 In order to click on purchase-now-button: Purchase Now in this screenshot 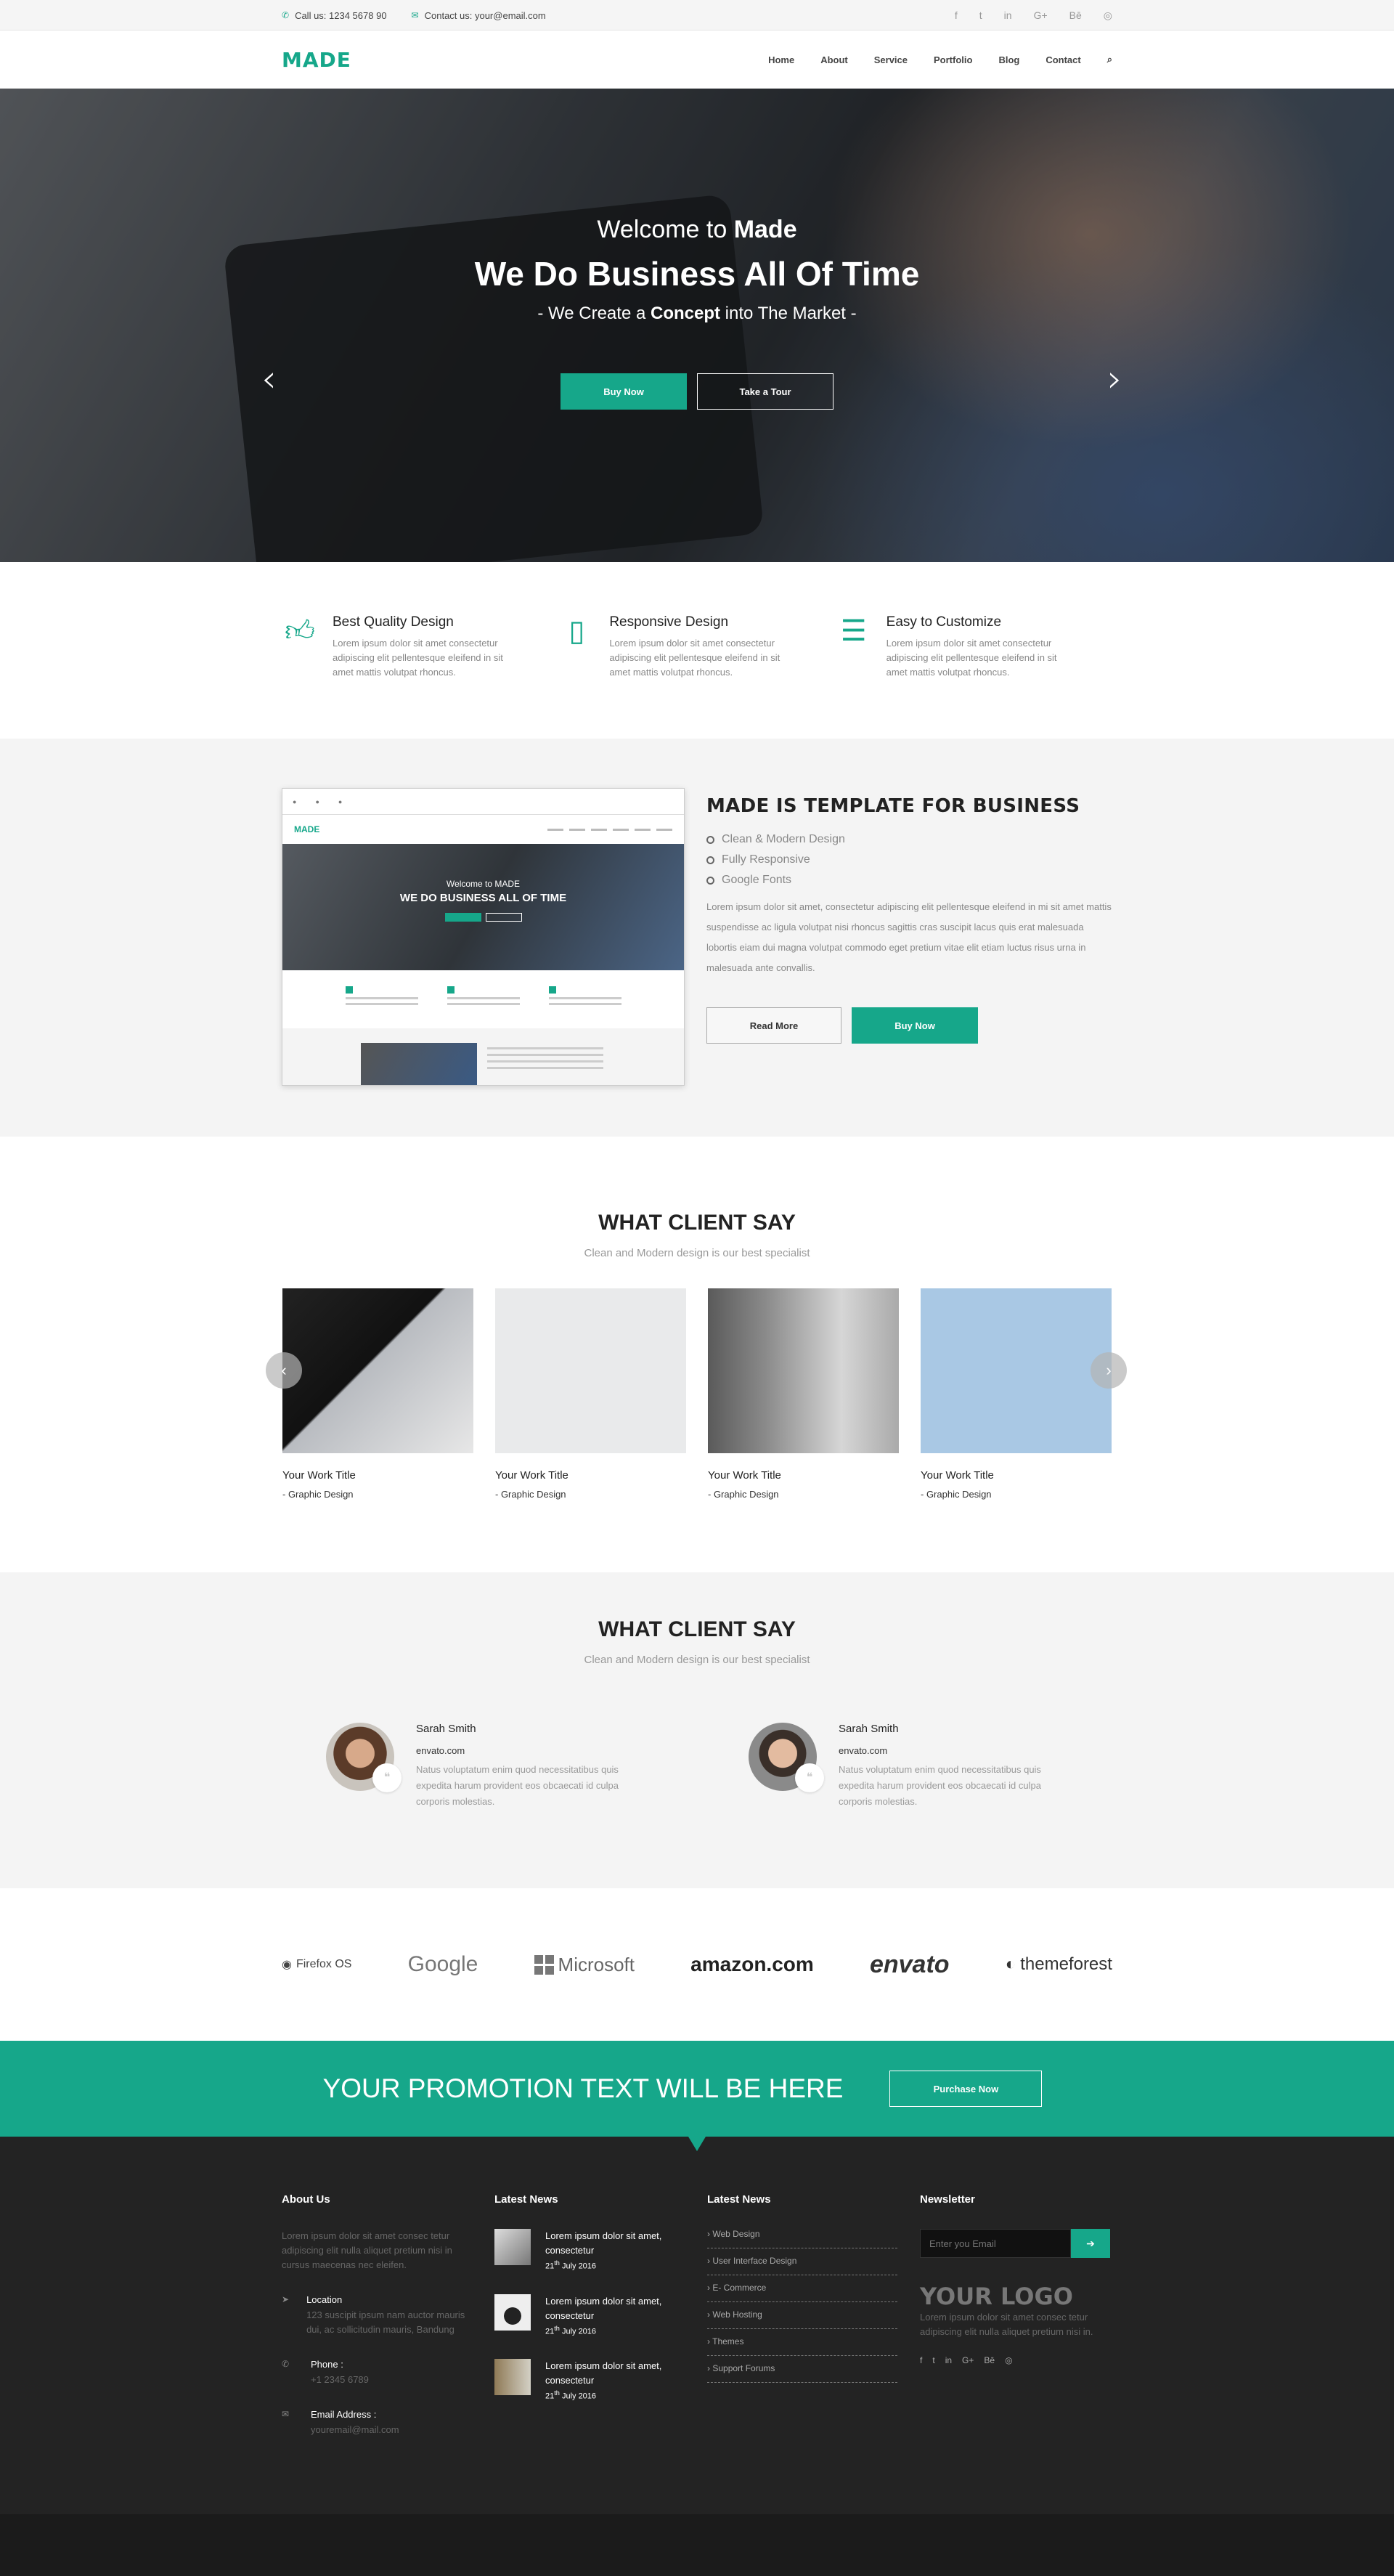, I will do `click(966, 2089)`.